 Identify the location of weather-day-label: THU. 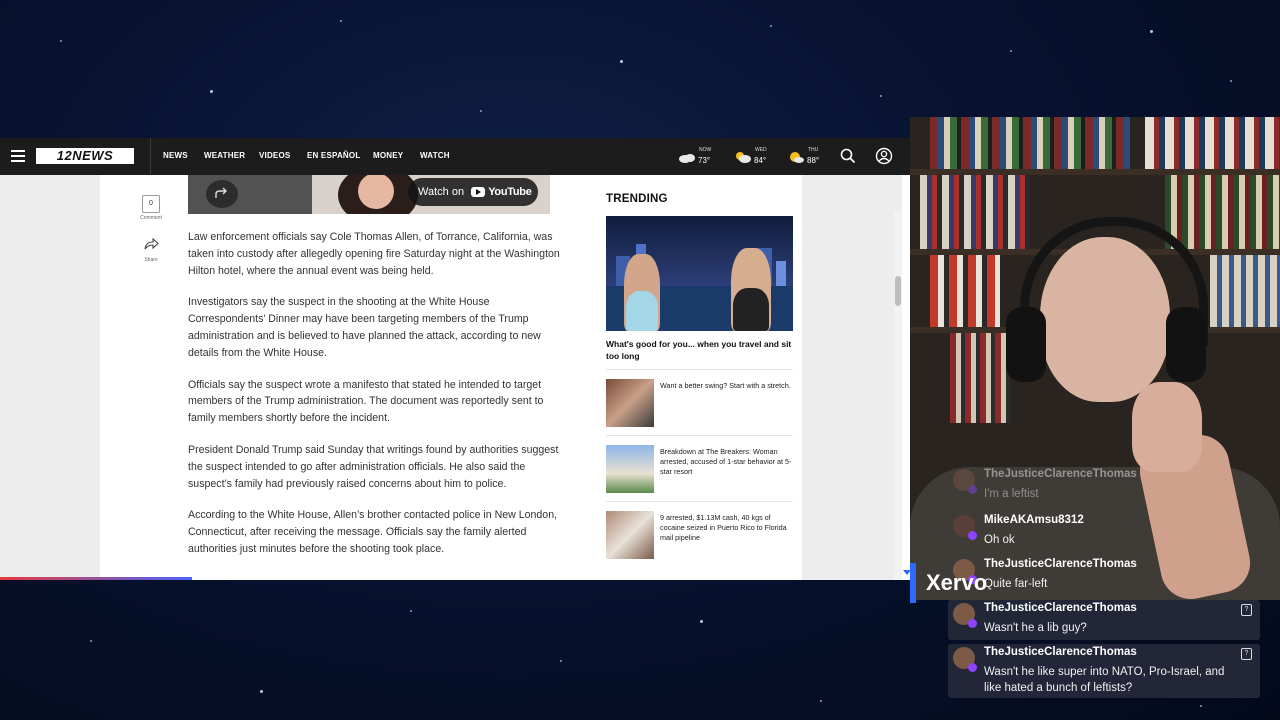
(813, 150).